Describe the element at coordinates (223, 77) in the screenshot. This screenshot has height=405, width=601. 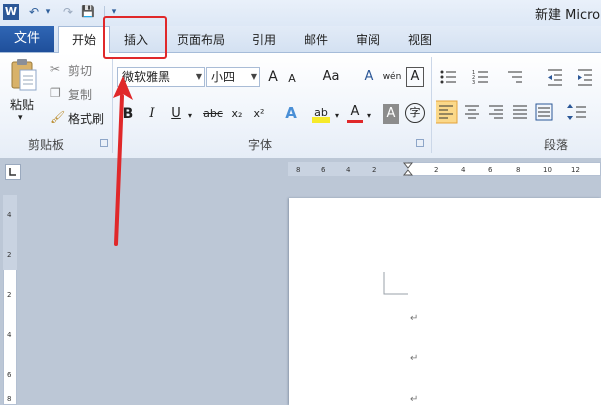
I see `font-size-value: 小四` at that location.